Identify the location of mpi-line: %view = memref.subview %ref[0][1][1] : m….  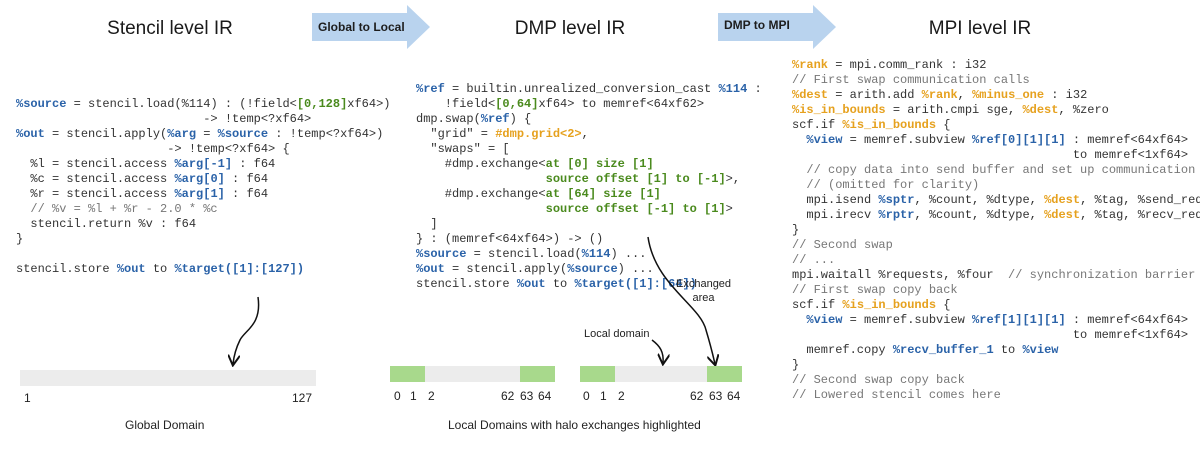
(997, 140).